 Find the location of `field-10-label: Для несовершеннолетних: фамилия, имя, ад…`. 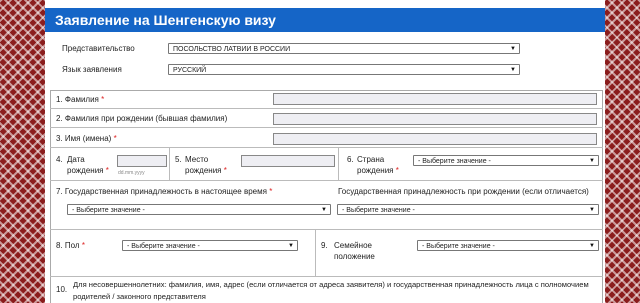

field-10-label: Для несовершеннолетних: фамилия, имя, ад… is located at coordinates (331, 284).